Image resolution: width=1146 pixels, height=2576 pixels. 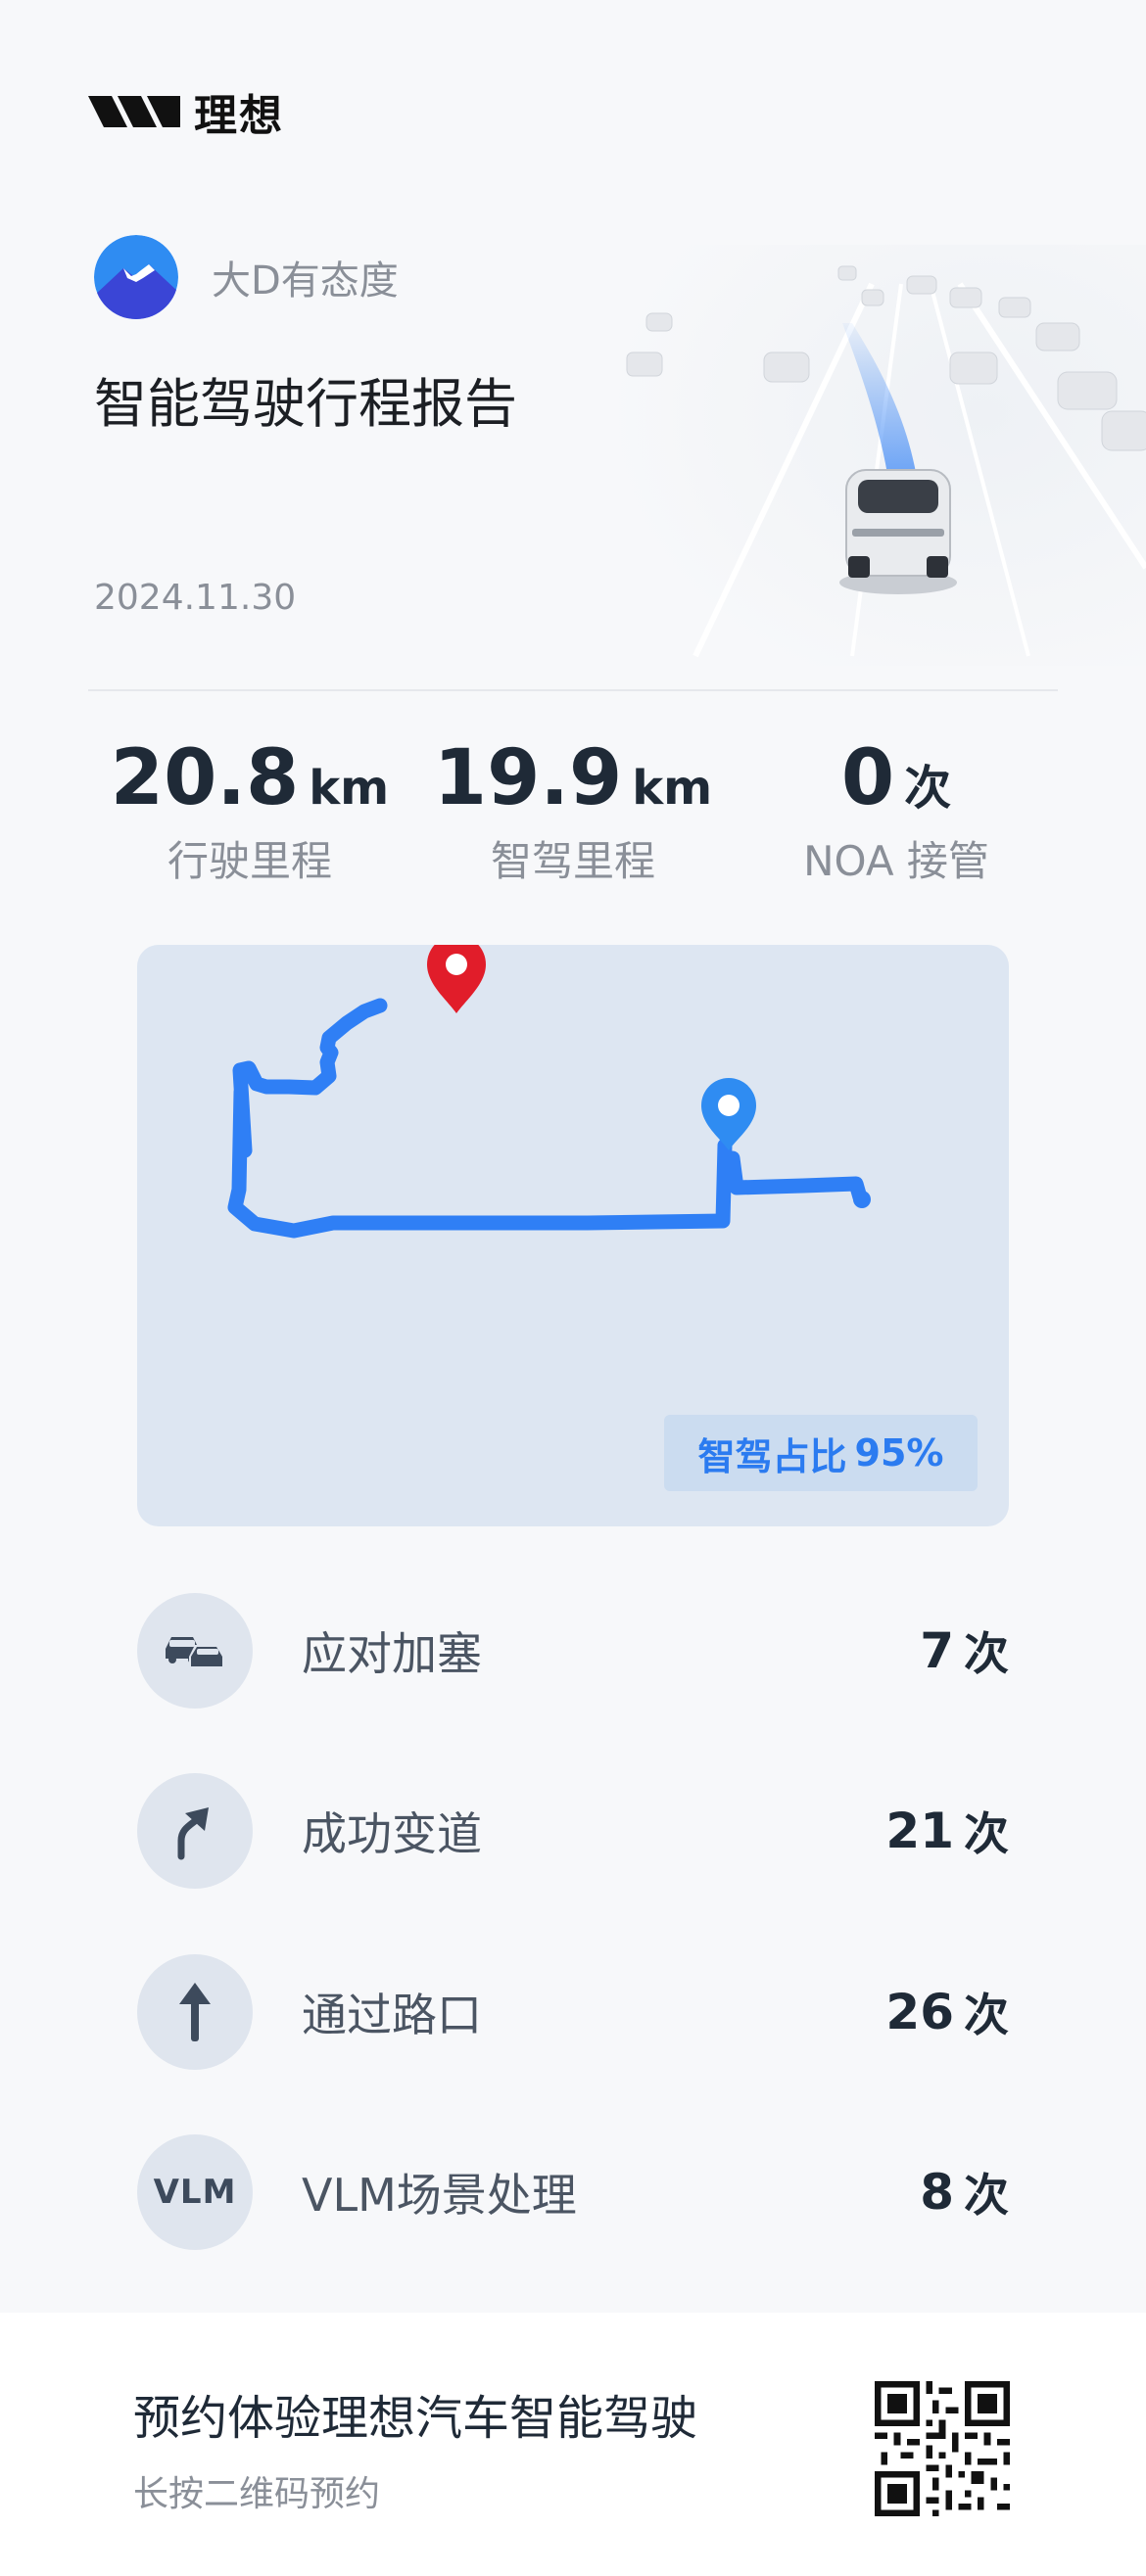 What do you see at coordinates (186, 111) in the screenshot?
I see `brand-header: 理想` at bounding box center [186, 111].